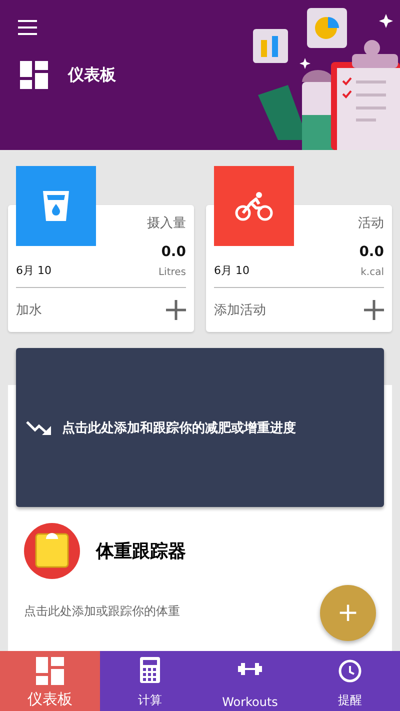 The width and height of the screenshot is (400, 711). What do you see at coordinates (372, 272) in the screenshot?
I see `stat-unit: k.cal` at bounding box center [372, 272].